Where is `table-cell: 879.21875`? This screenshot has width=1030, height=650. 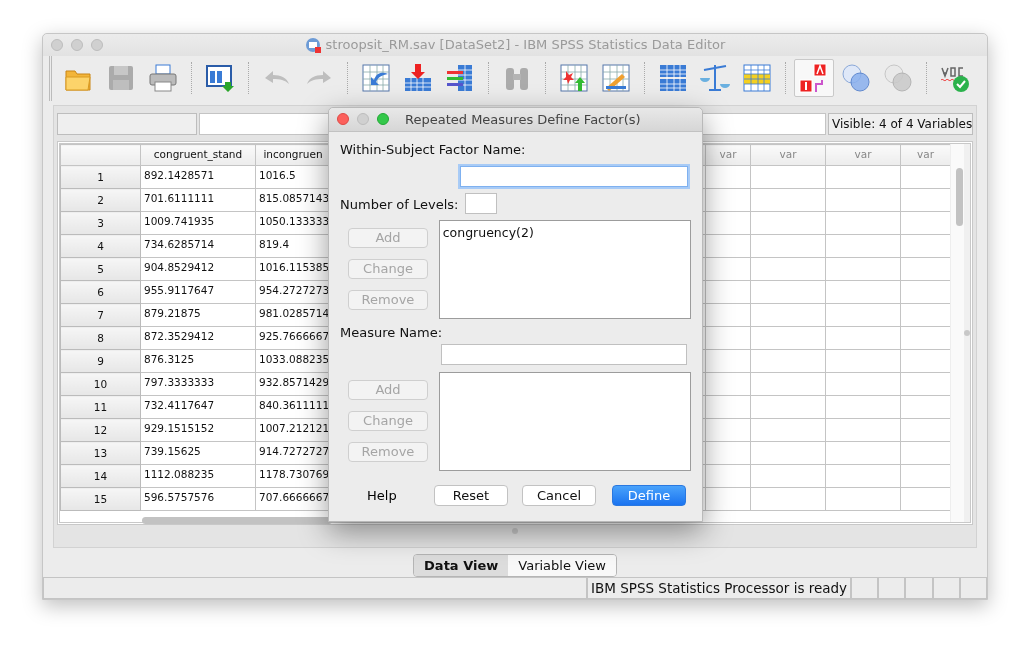 table-cell: 879.21875 is located at coordinates (198, 315).